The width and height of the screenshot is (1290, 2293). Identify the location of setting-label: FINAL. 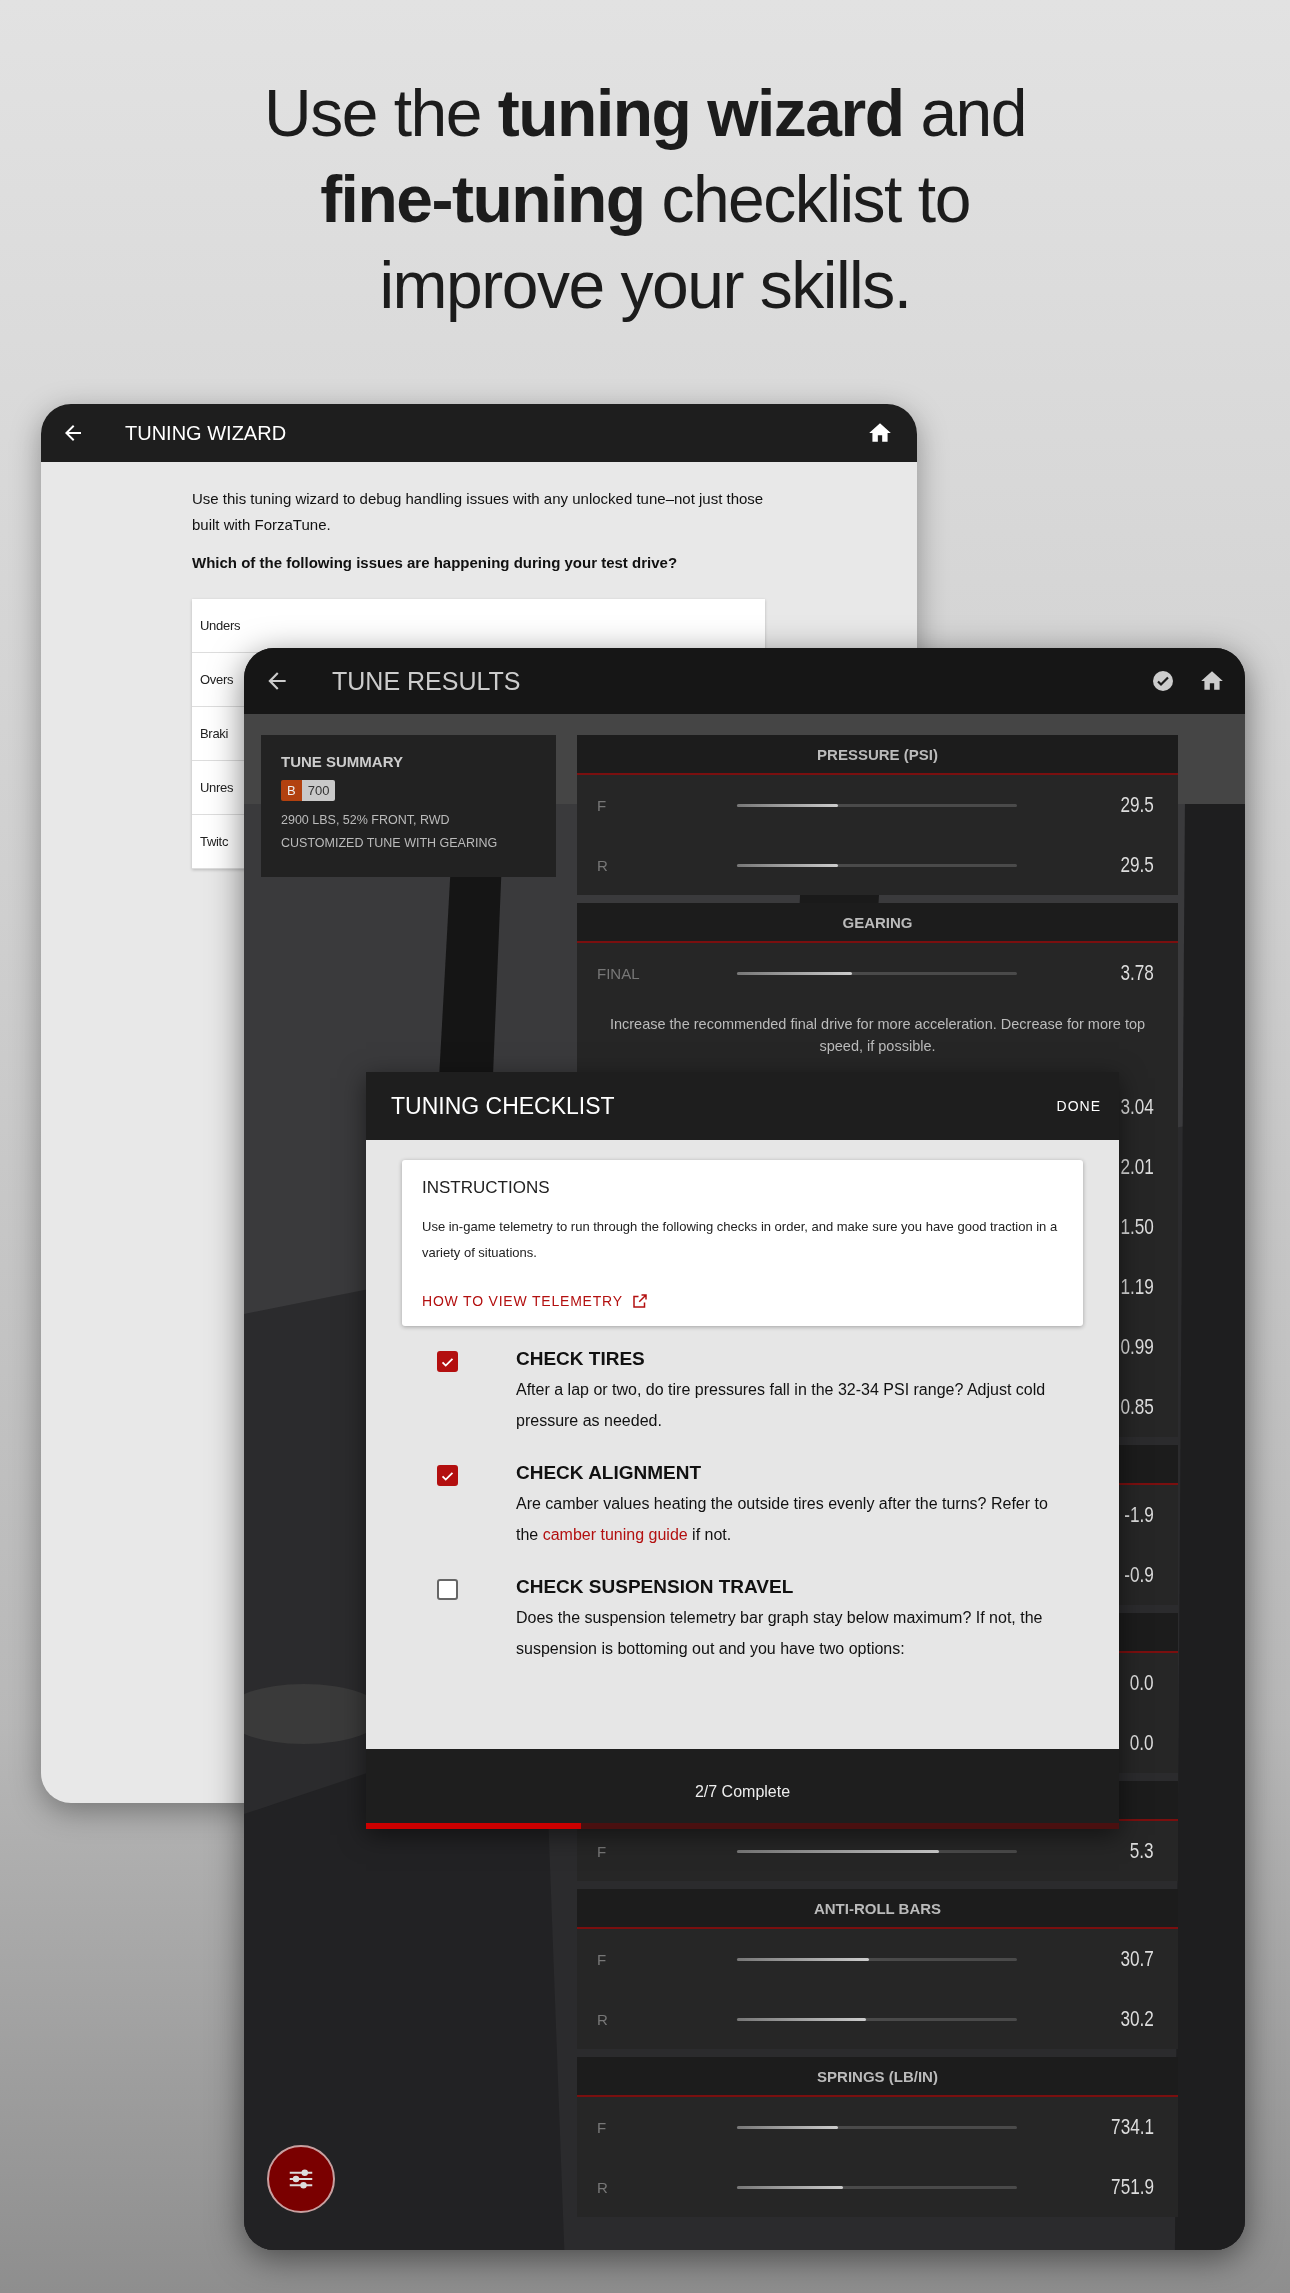
(619, 973).